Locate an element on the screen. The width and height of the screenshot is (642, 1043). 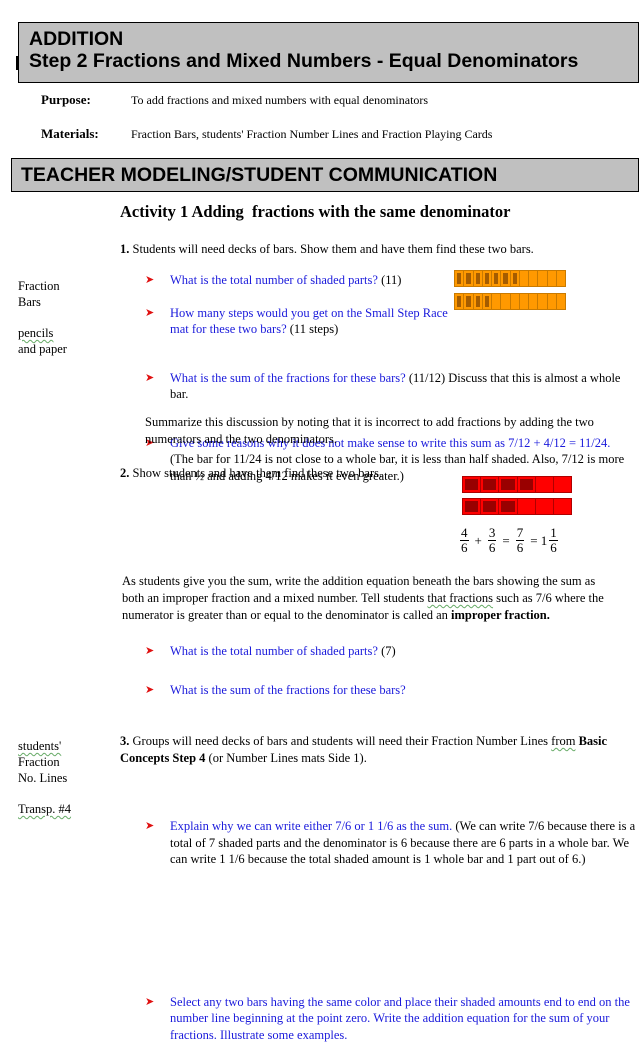
fraction: 76 is located at coordinates (520, 540).